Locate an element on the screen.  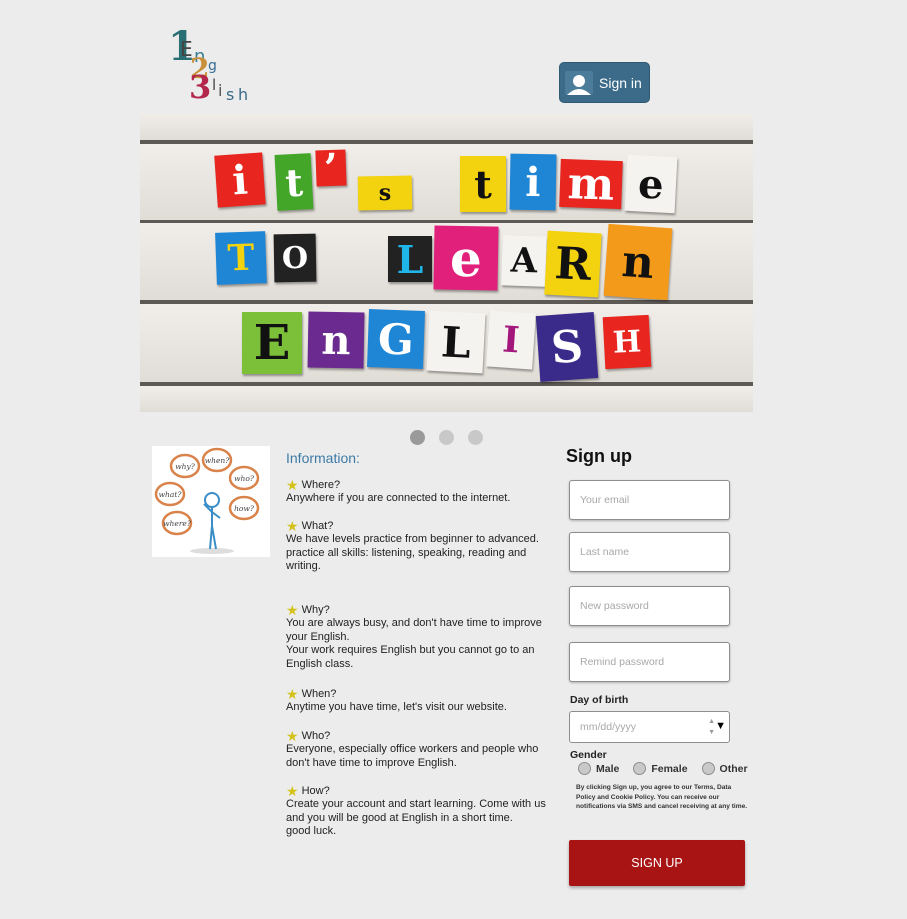
dropdown-caret-icon: ▼ is located at coordinates (720, 726).